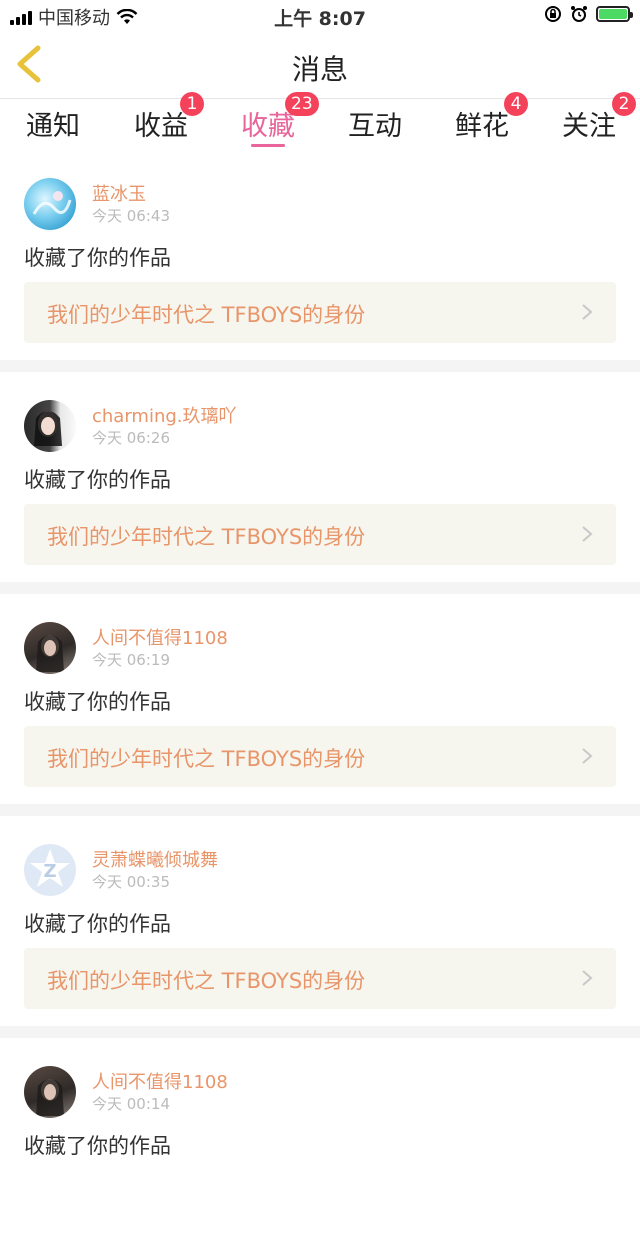 The width and height of the screenshot is (640, 1248). What do you see at coordinates (516, 104) in the screenshot?
I see `flowers-badge: 4` at bounding box center [516, 104].